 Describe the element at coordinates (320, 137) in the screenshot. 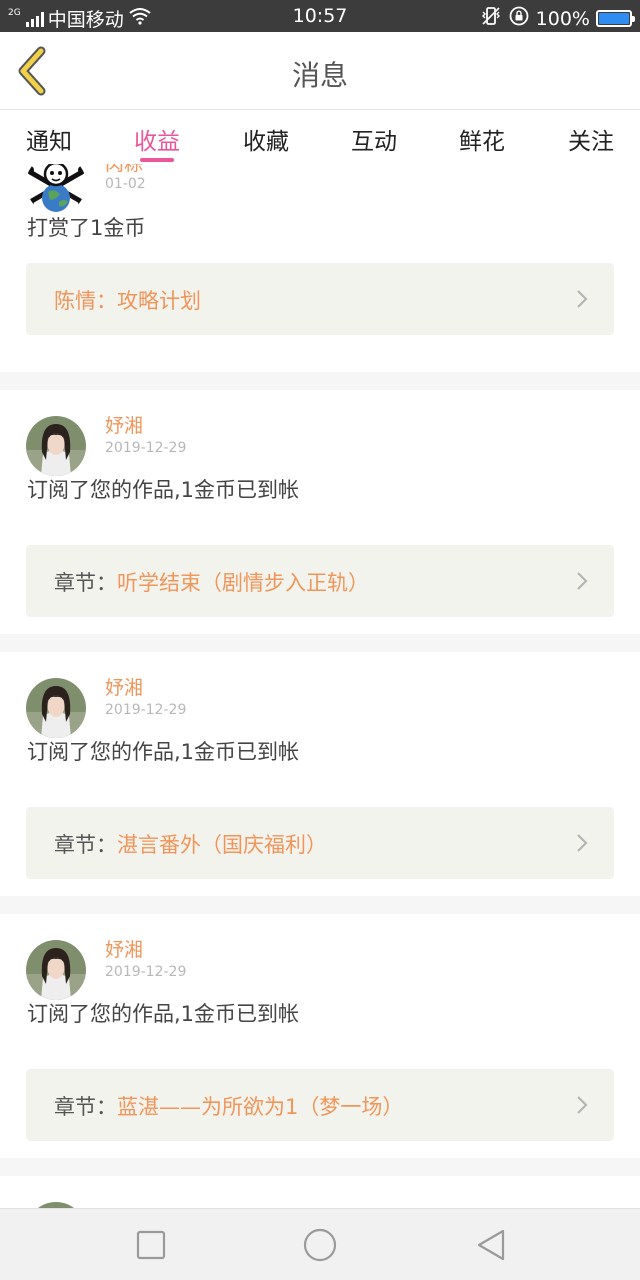

I see `tab-bar: 通知 收益 收藏 互动 鲜花 关注` at that location.